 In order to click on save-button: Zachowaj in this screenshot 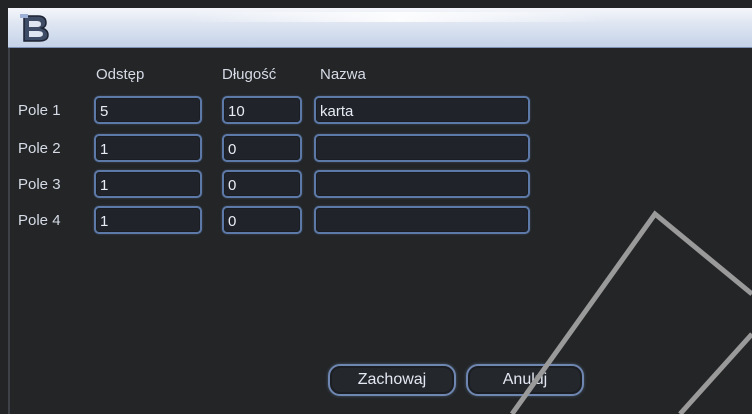, I will do `click(392, 380)`.